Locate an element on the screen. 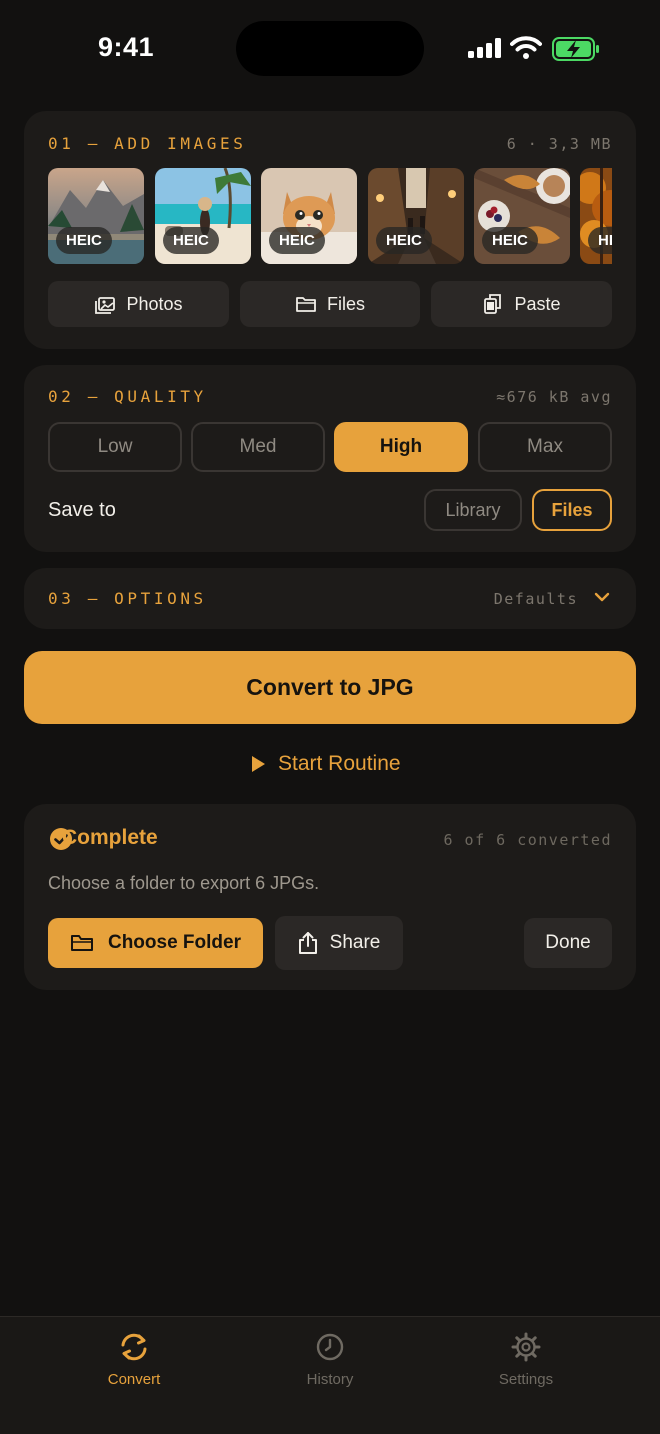 This screenshot has height=1434, width=660. thumbnail-beach: HEIC is located at coordinates (203, 216).